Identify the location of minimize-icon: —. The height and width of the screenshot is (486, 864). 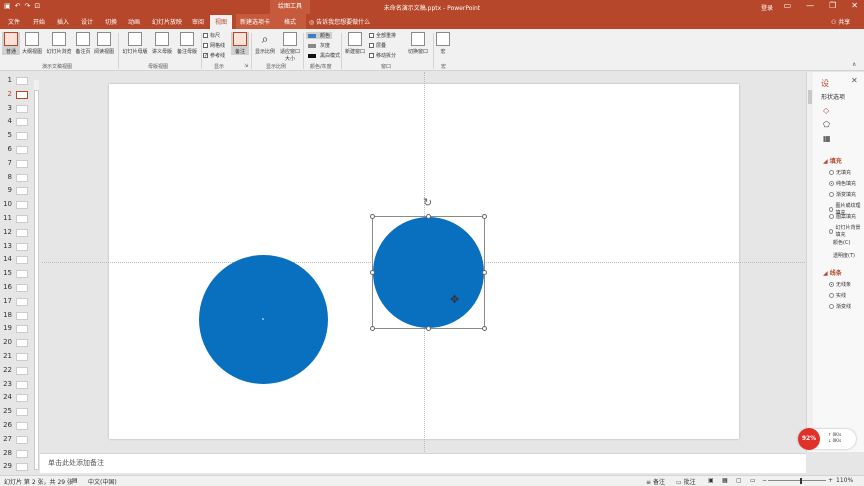
(810, 5).